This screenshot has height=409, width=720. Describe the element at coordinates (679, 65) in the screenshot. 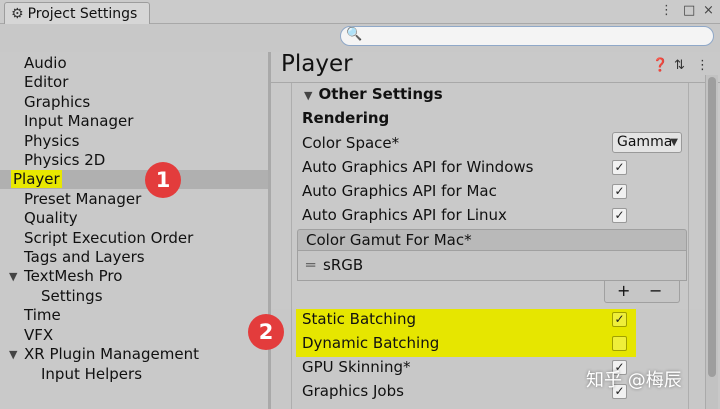

I see `preset-icon: ⇅` at that location.